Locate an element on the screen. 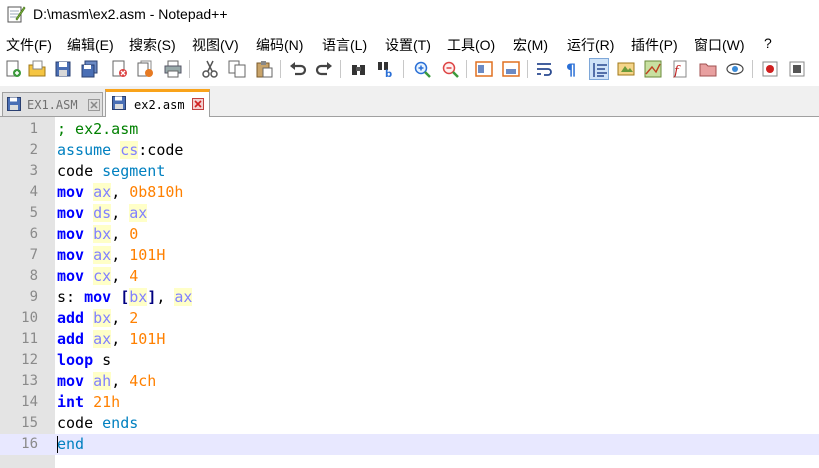 The image size is (819, 468). menu-encoding: 编码(N) is located at coordinates (279, 45).